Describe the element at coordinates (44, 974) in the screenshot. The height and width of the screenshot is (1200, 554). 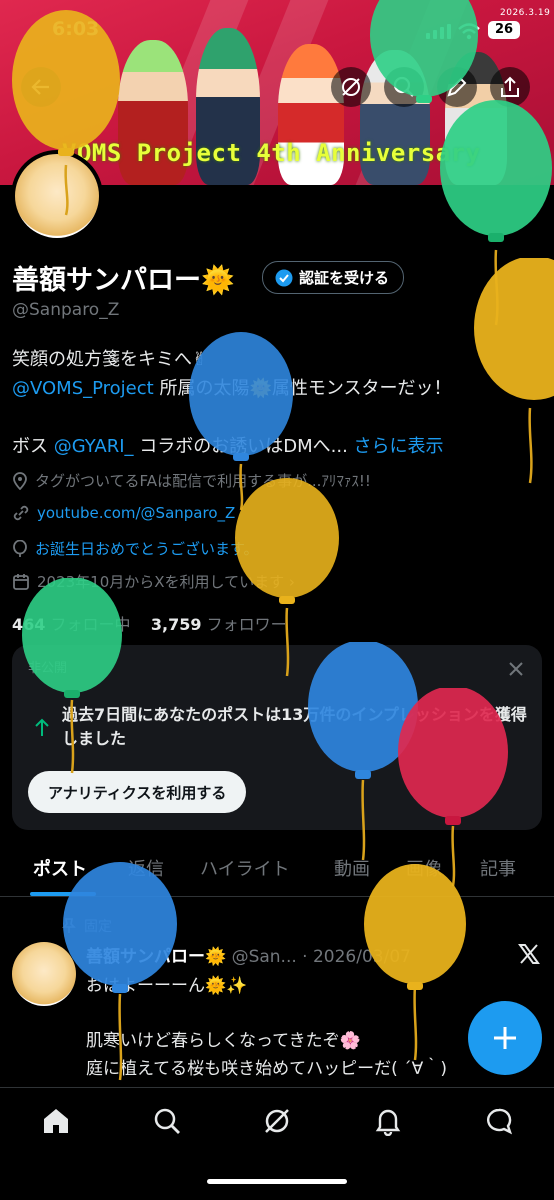
I see `post-avatar` at that location.